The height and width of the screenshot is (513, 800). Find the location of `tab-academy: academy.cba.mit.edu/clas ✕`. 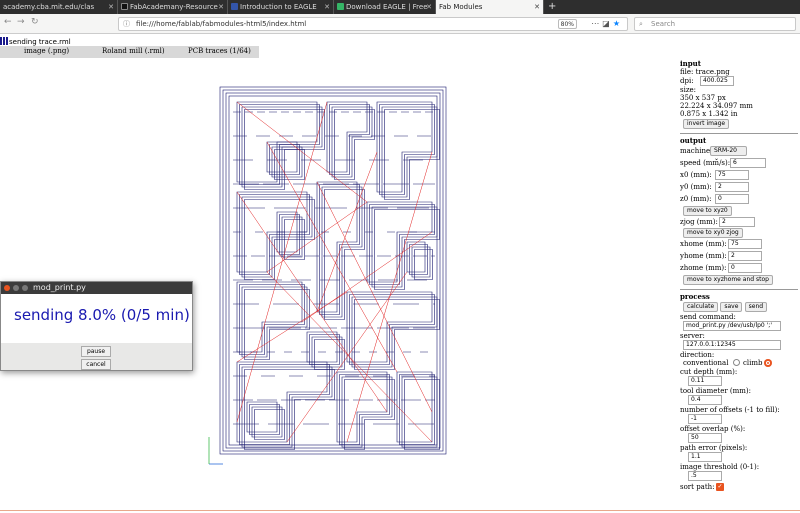

tab-academy: academy.cba.mit.edu/clas ✕ is located at coordinates (59, 7).